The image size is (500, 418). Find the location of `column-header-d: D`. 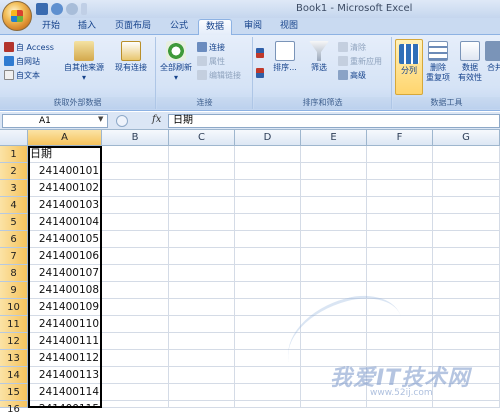

column-header-d: D is located at coordinates (268, 138).